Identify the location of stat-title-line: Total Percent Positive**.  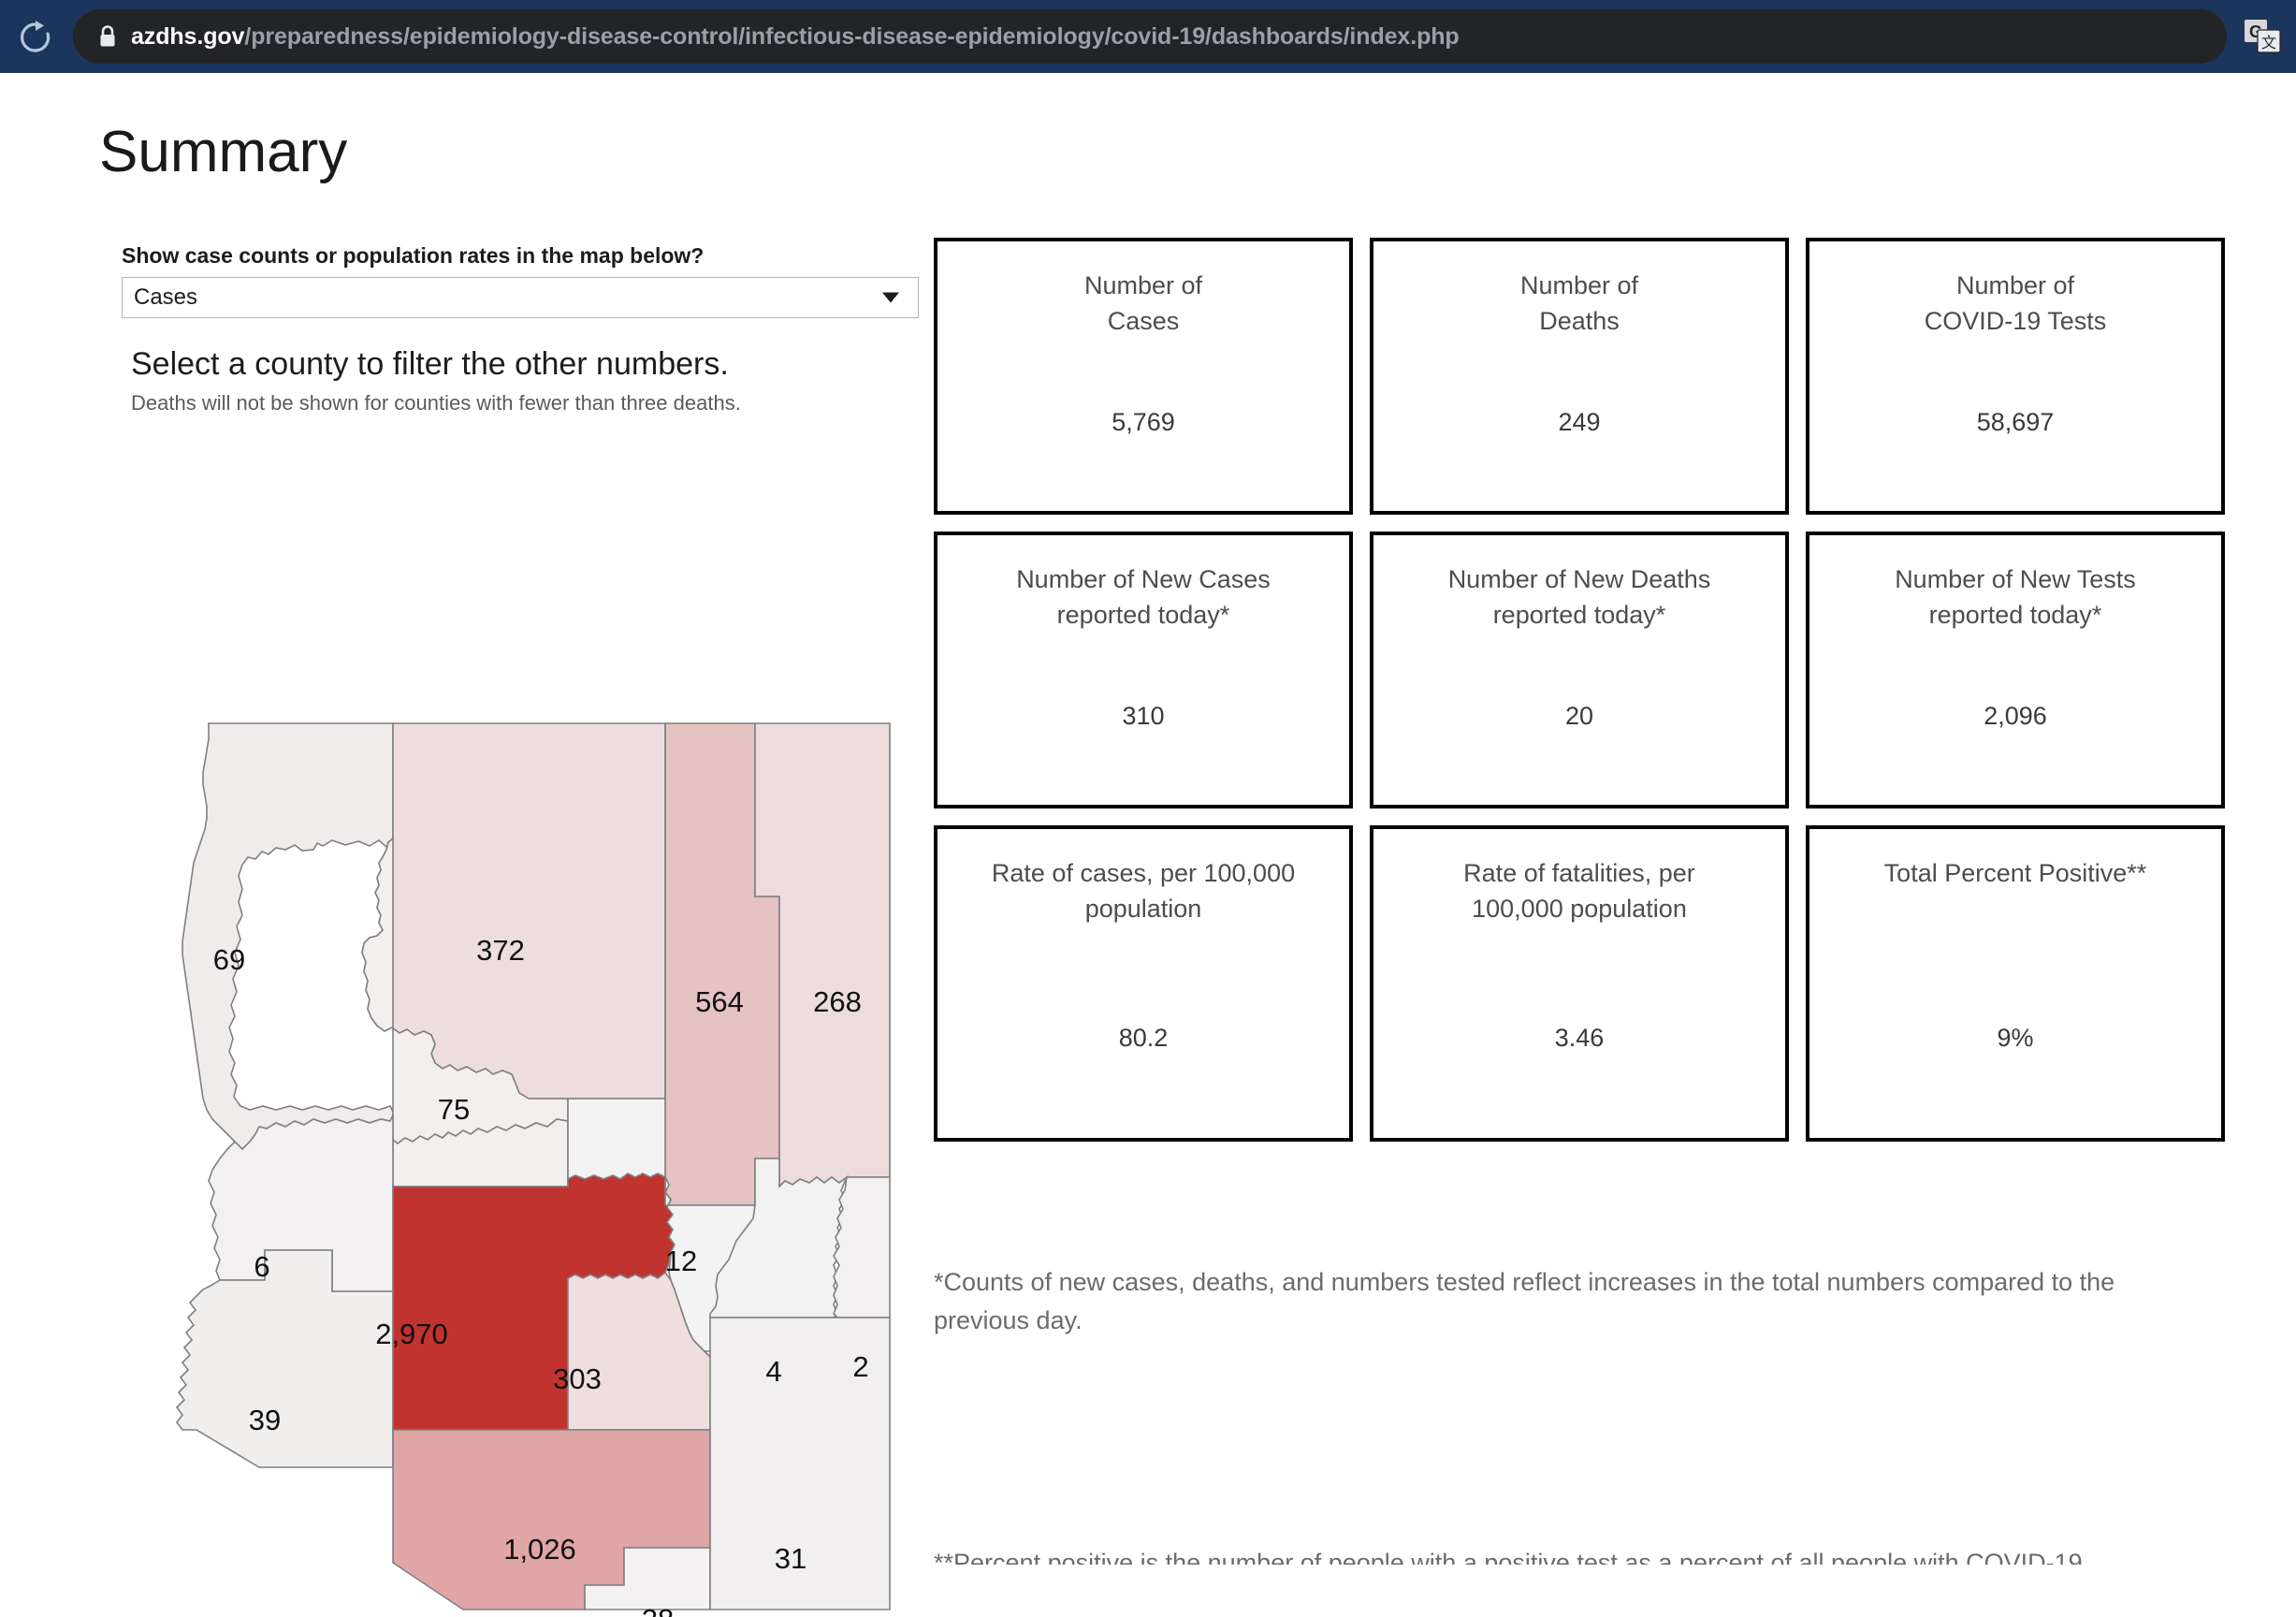
(2015, 873).